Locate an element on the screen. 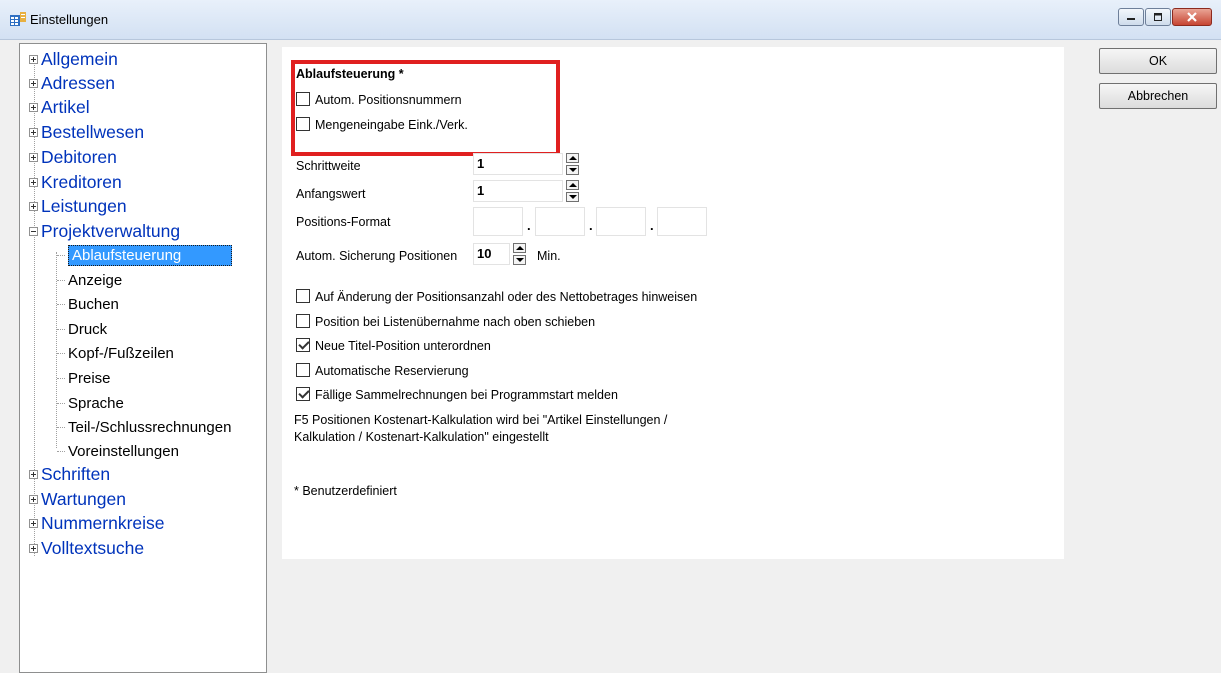  sicherung-unit: Min. is located at coordinates (549, 256).